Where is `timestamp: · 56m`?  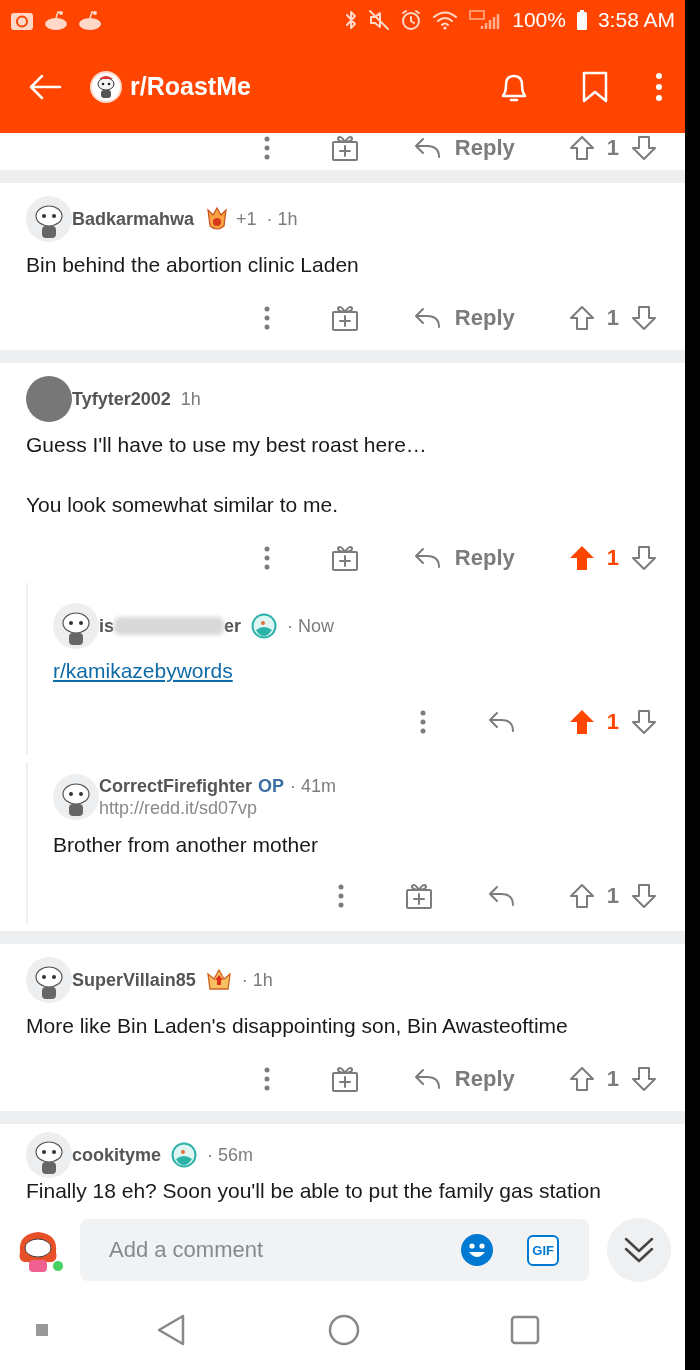 timestamp: · 56m is located at coordinates (230, 1155).